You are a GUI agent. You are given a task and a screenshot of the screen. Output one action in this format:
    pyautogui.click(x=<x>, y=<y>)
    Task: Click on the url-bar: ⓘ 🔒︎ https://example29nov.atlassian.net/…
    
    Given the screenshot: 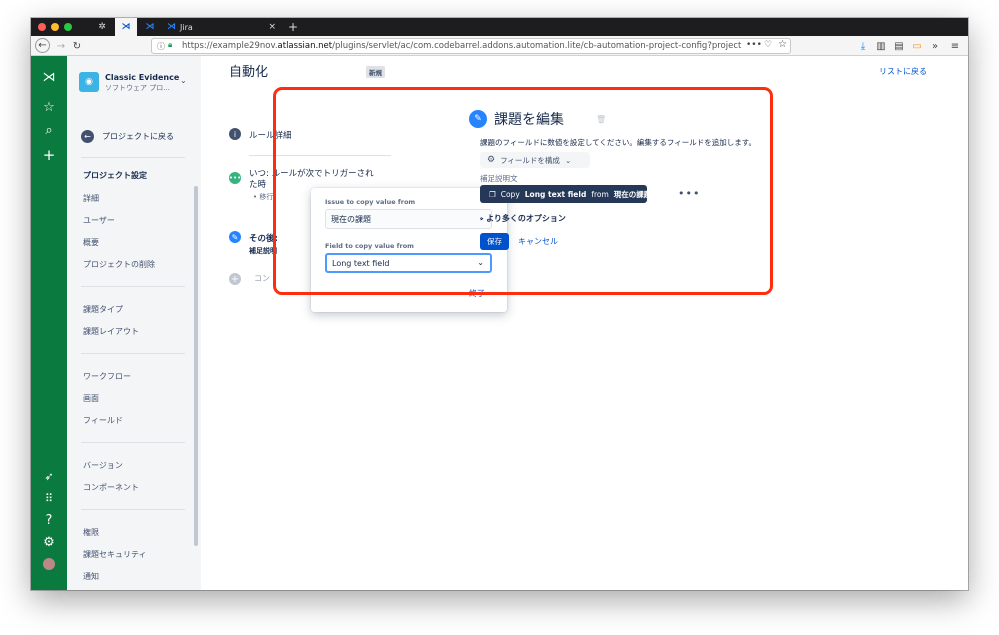 What is the action you would take?
    pyautogui.click(x=471, y=46)
    